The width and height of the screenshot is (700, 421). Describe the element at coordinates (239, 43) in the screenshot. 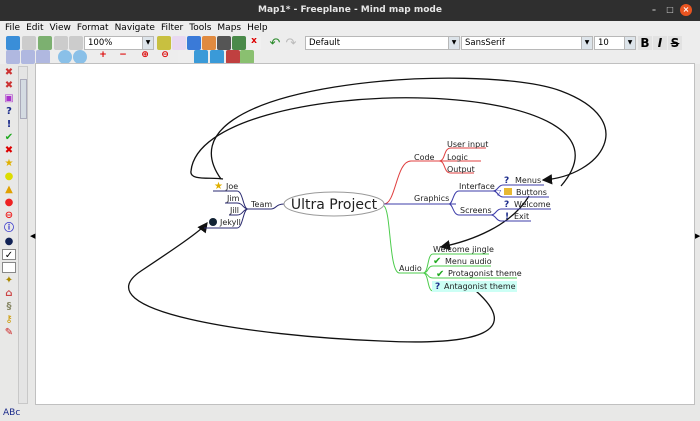

I see `print-preview-icon` at that location.